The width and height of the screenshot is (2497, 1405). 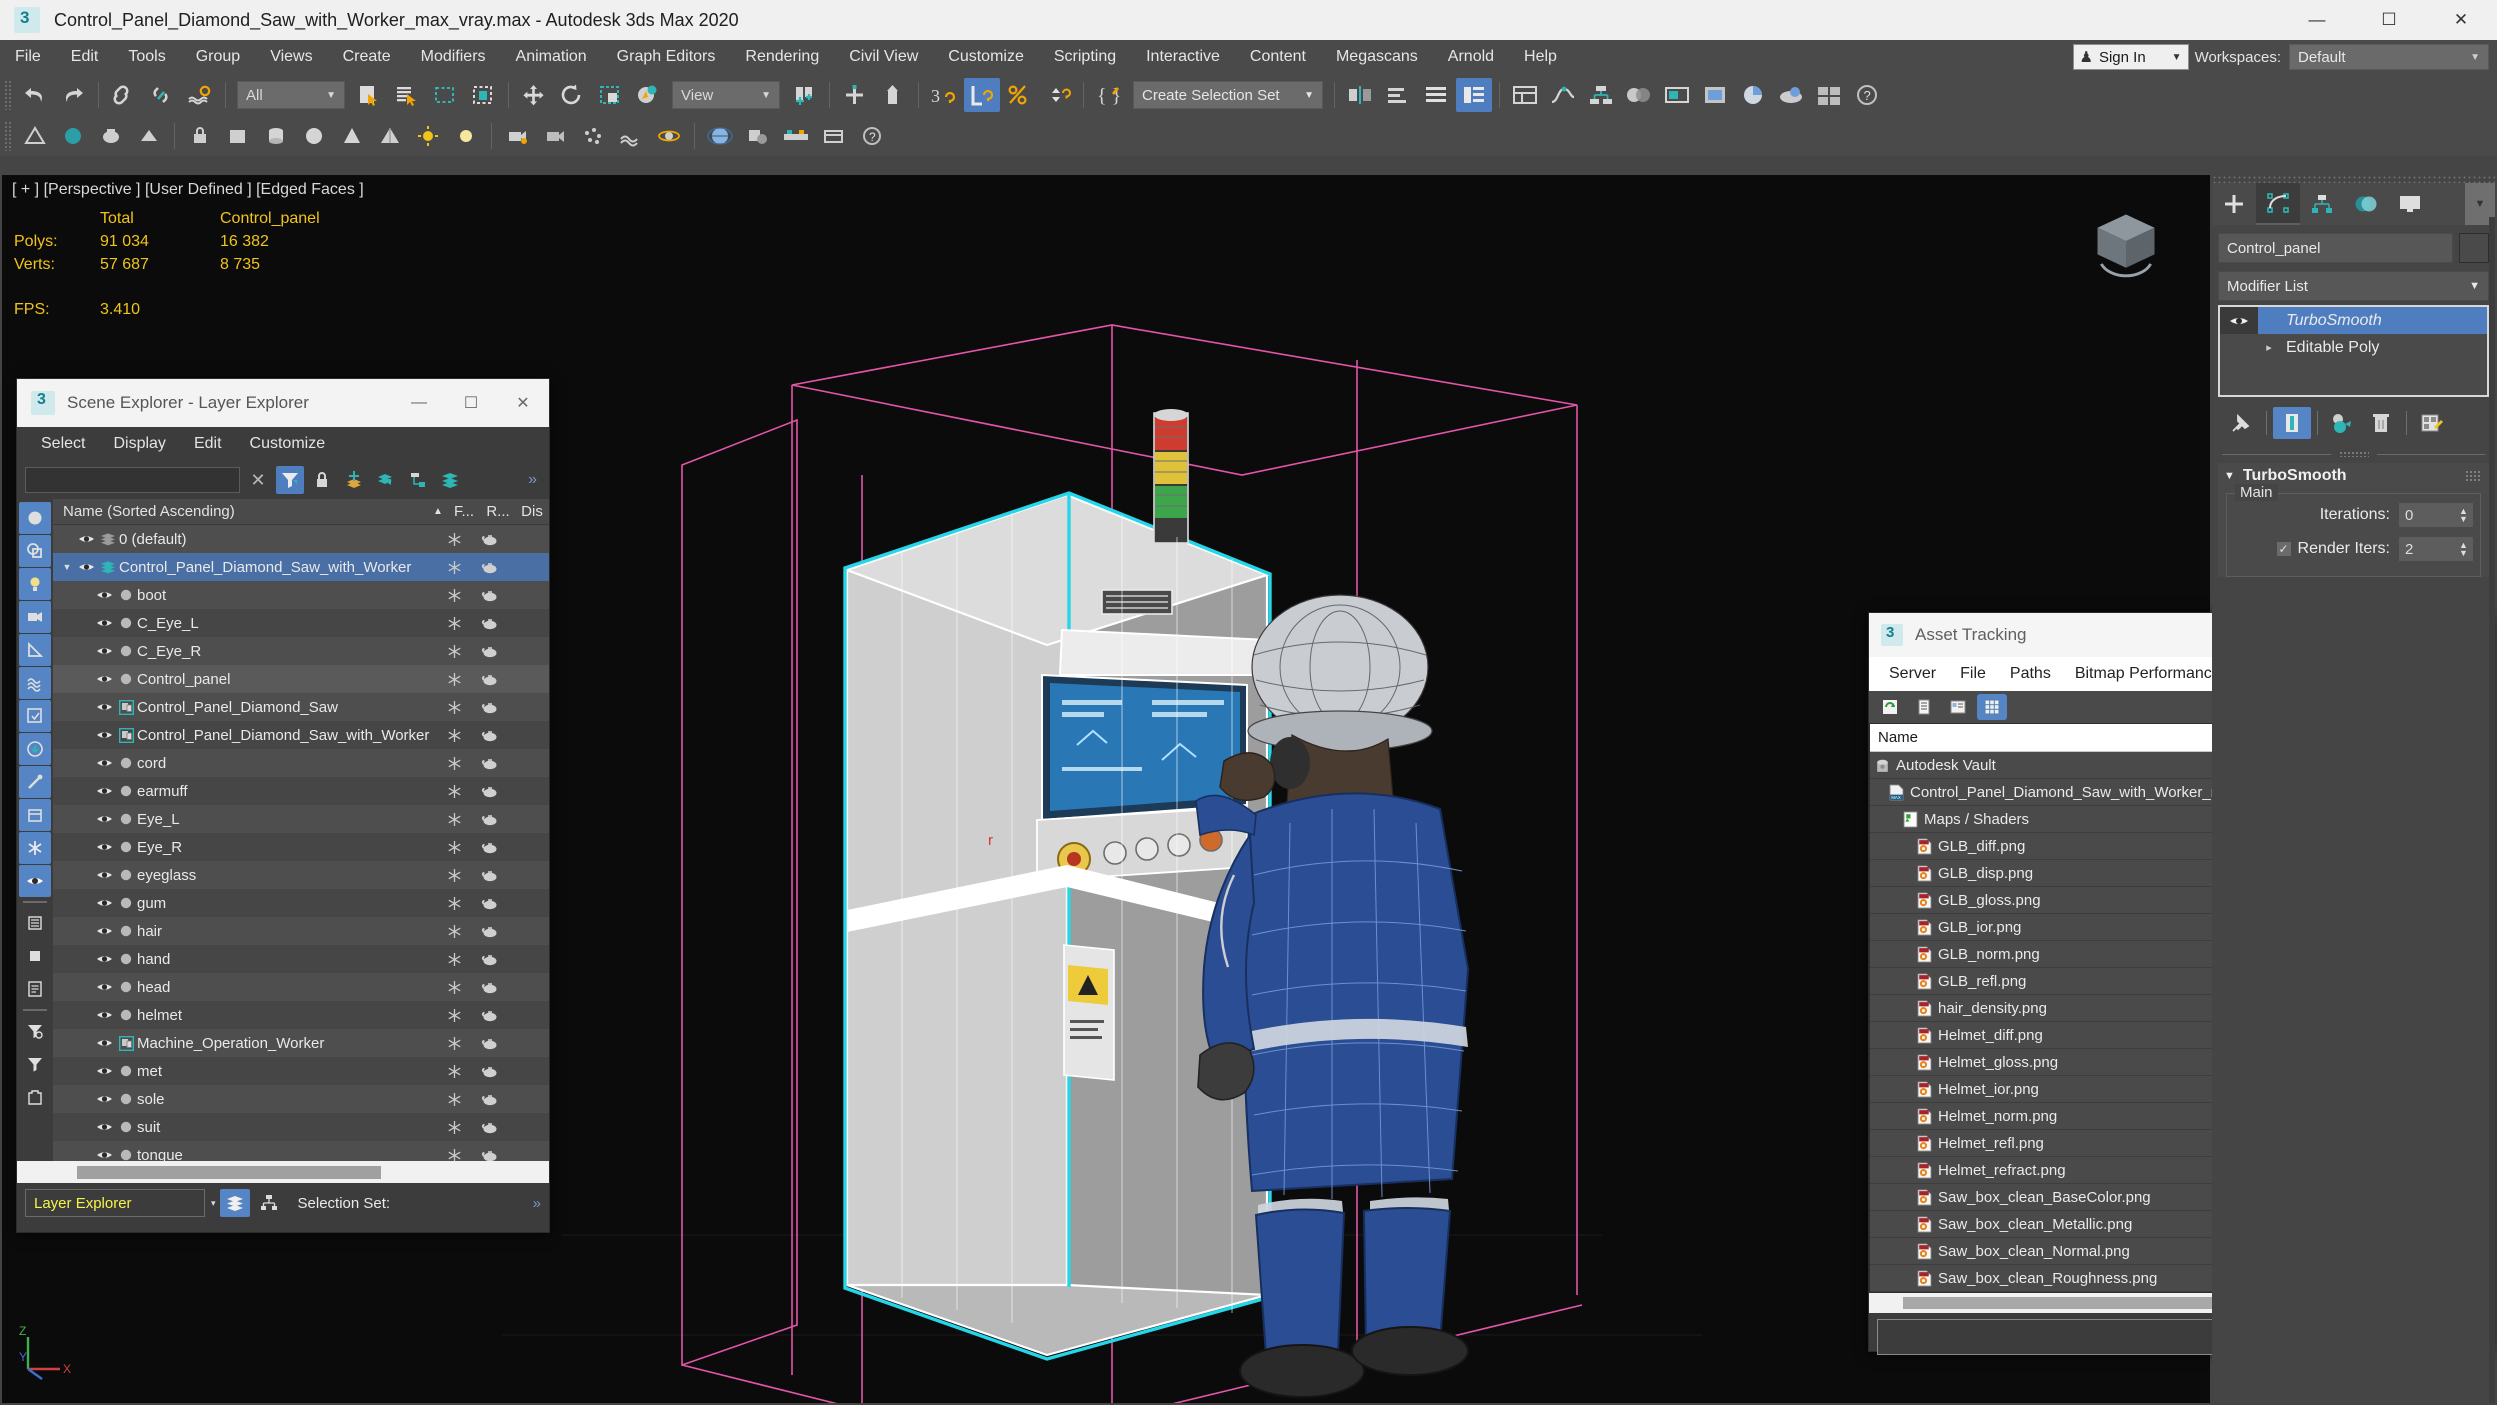 What do you see at coordinates (111, 136) in the screenshot?
I see `create-teapot-icon` at bounding box center [111, 136].